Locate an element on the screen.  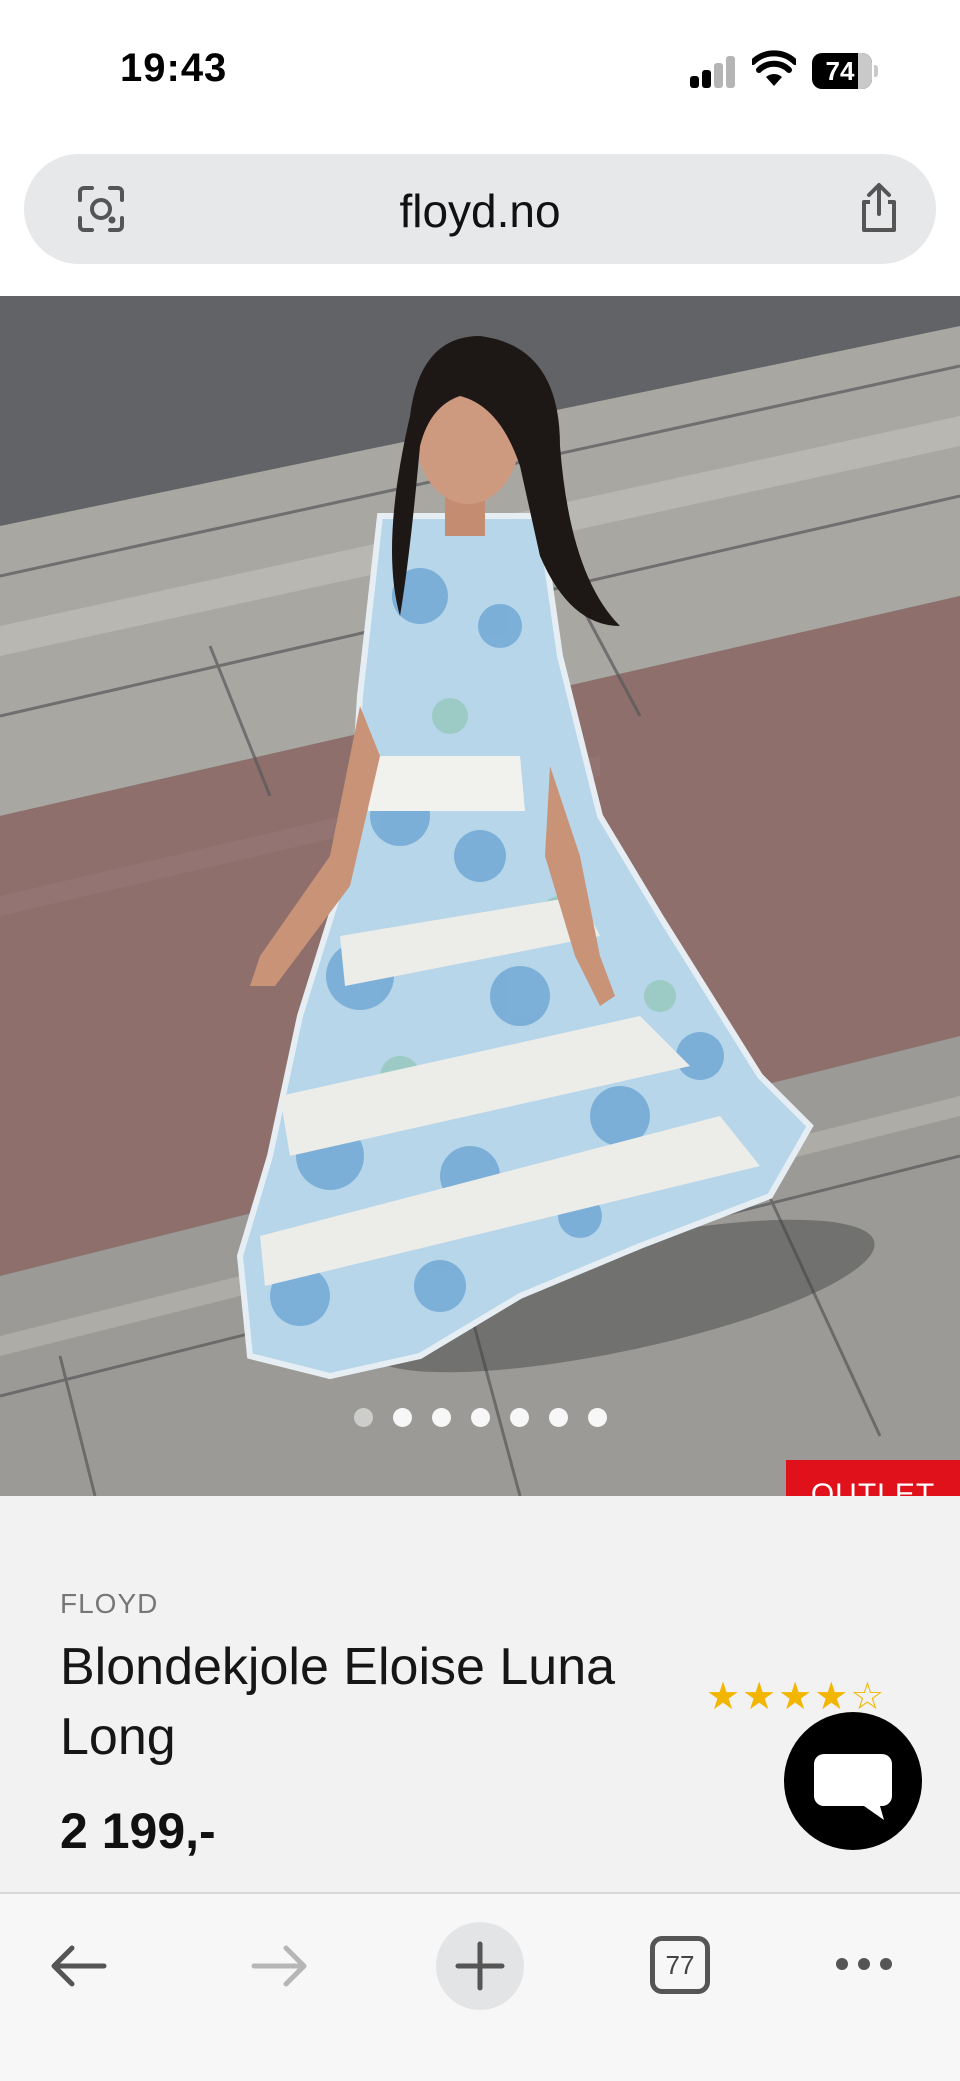
product-title: Blondekjole Eloise Luna Long is located at coordinates (338, 1702).